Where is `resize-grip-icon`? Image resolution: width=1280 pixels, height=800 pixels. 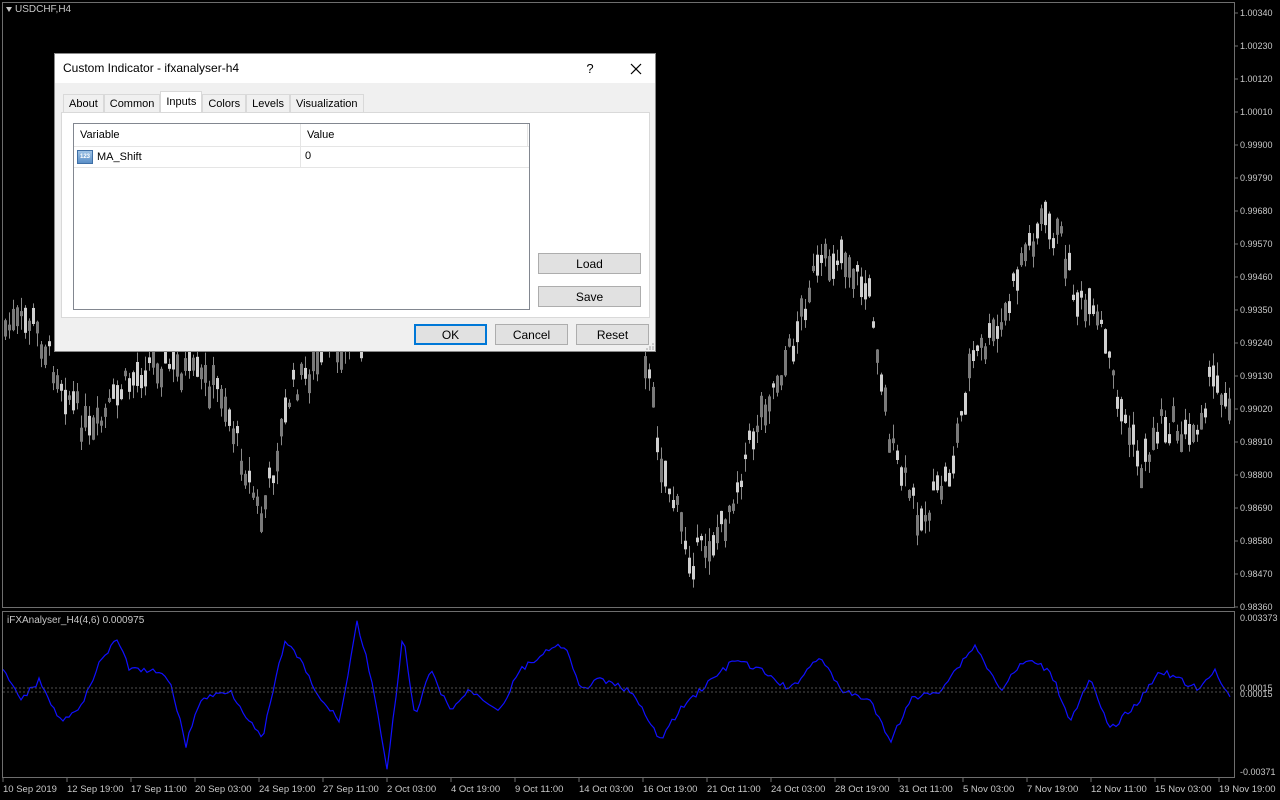
resize-grip-icon is located at coordinates (650, 346).